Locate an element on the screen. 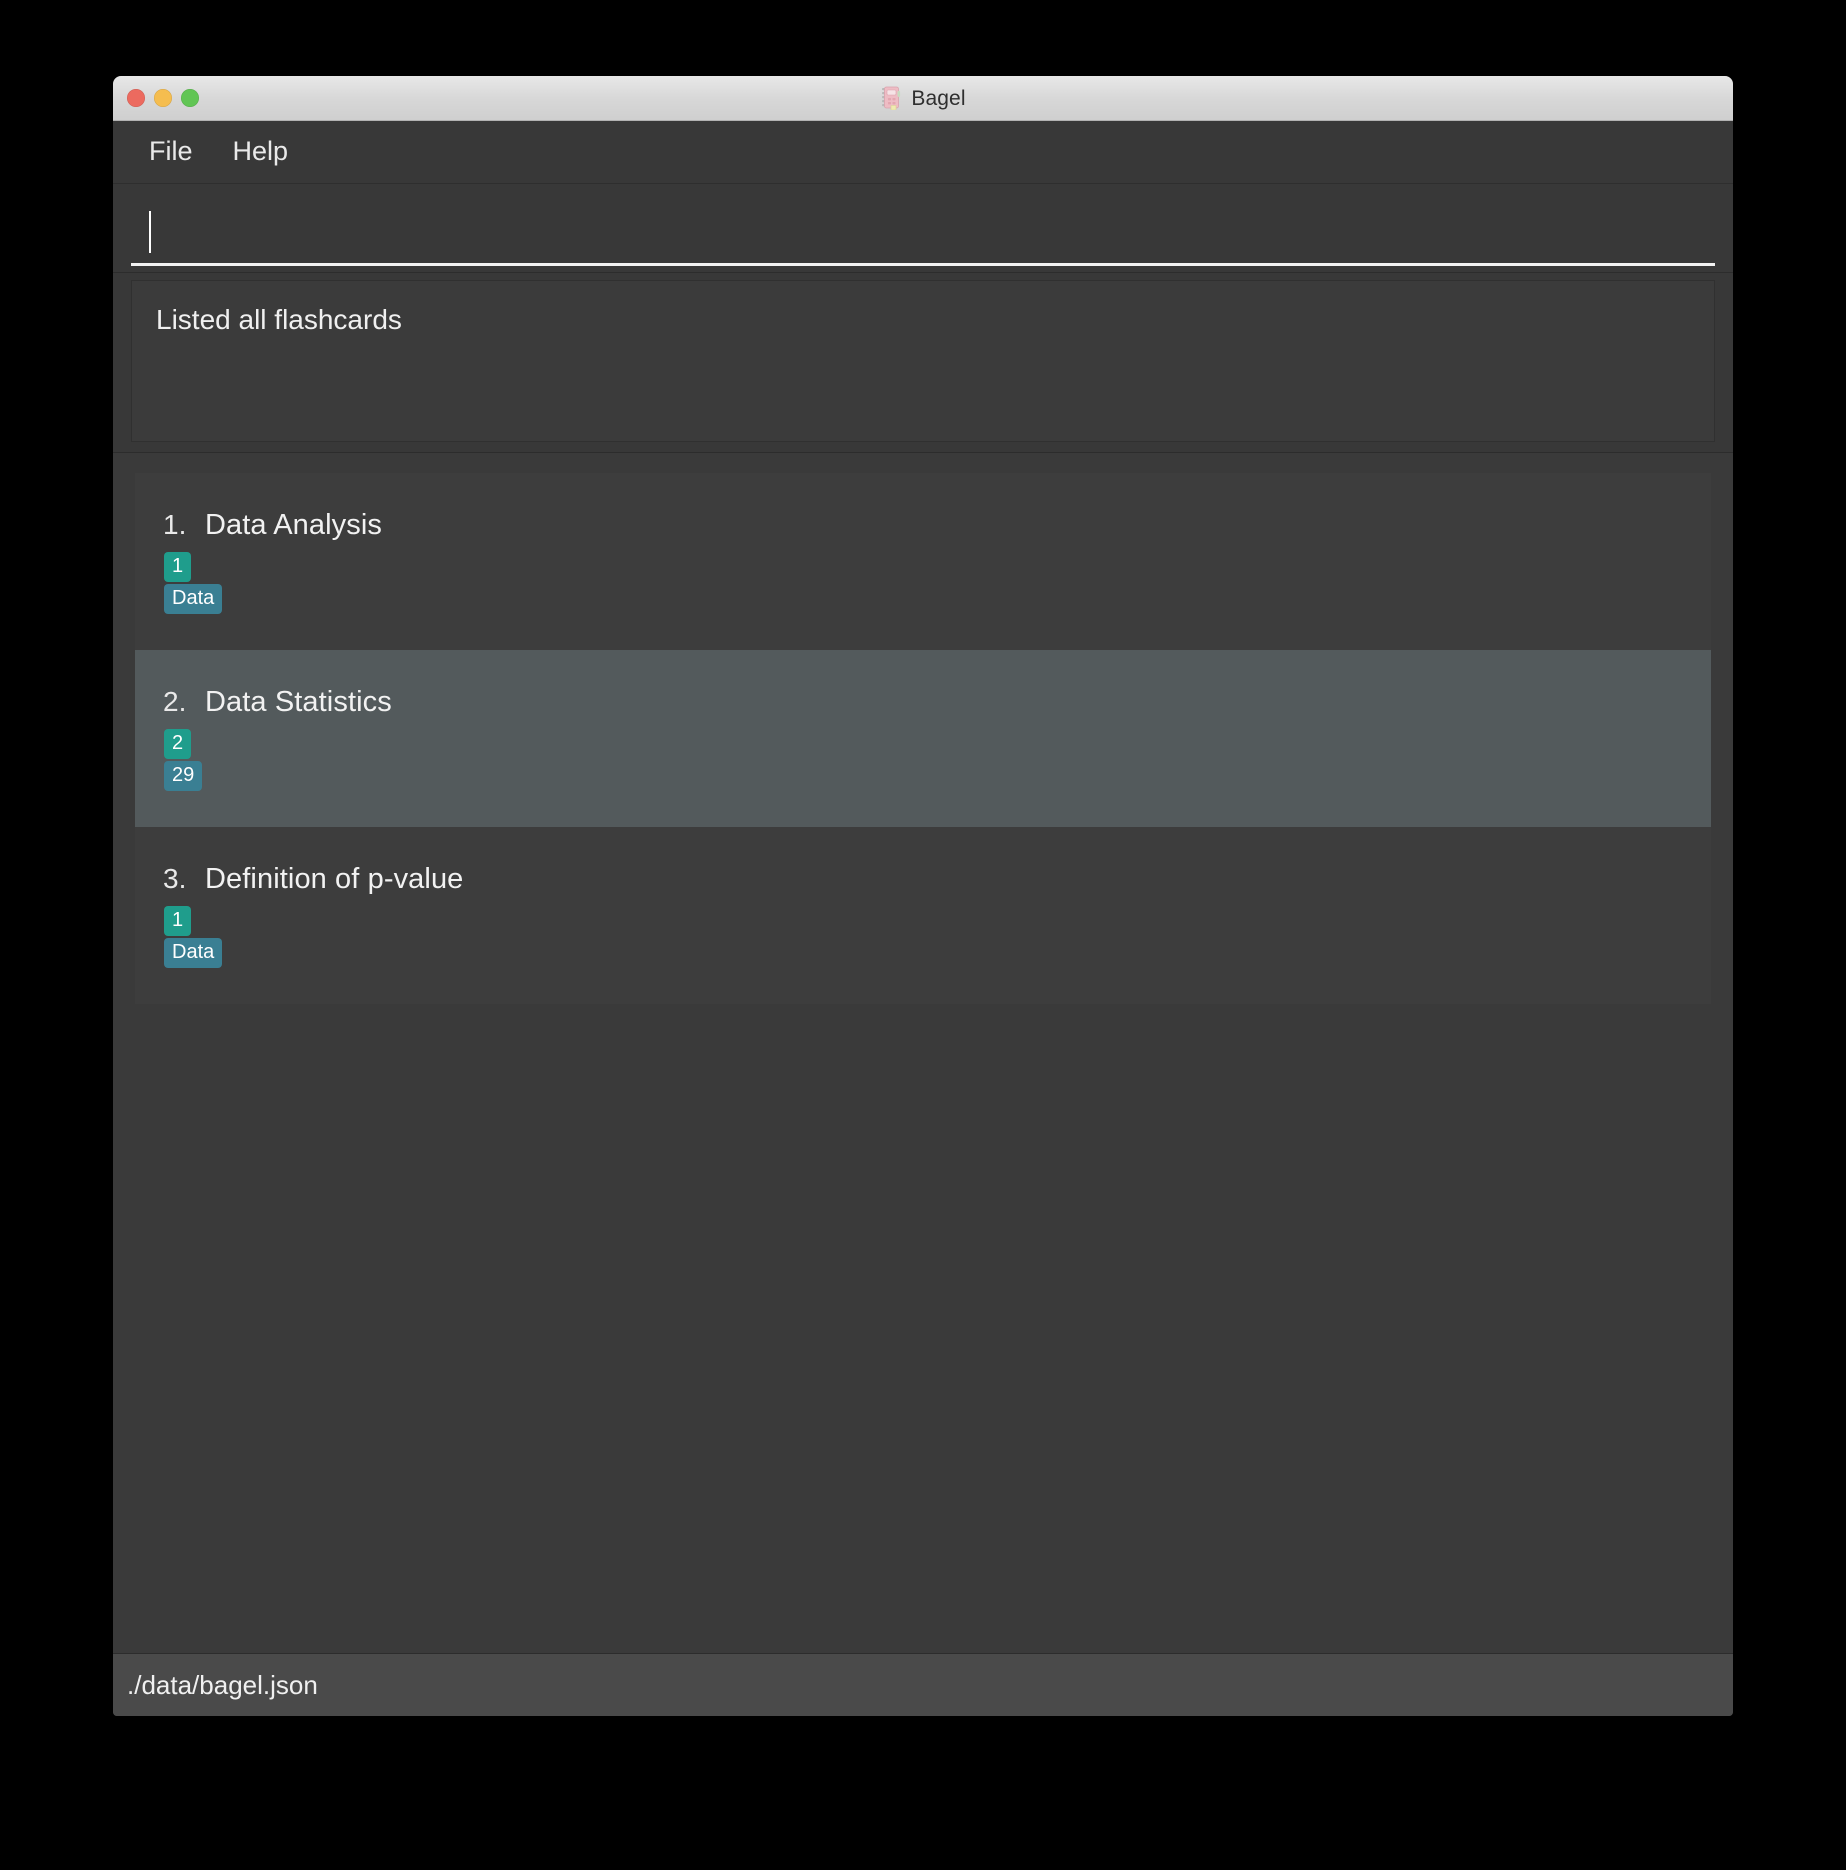  status-file-path: ./data/bagel.json is located at coordinates (222, 1684).